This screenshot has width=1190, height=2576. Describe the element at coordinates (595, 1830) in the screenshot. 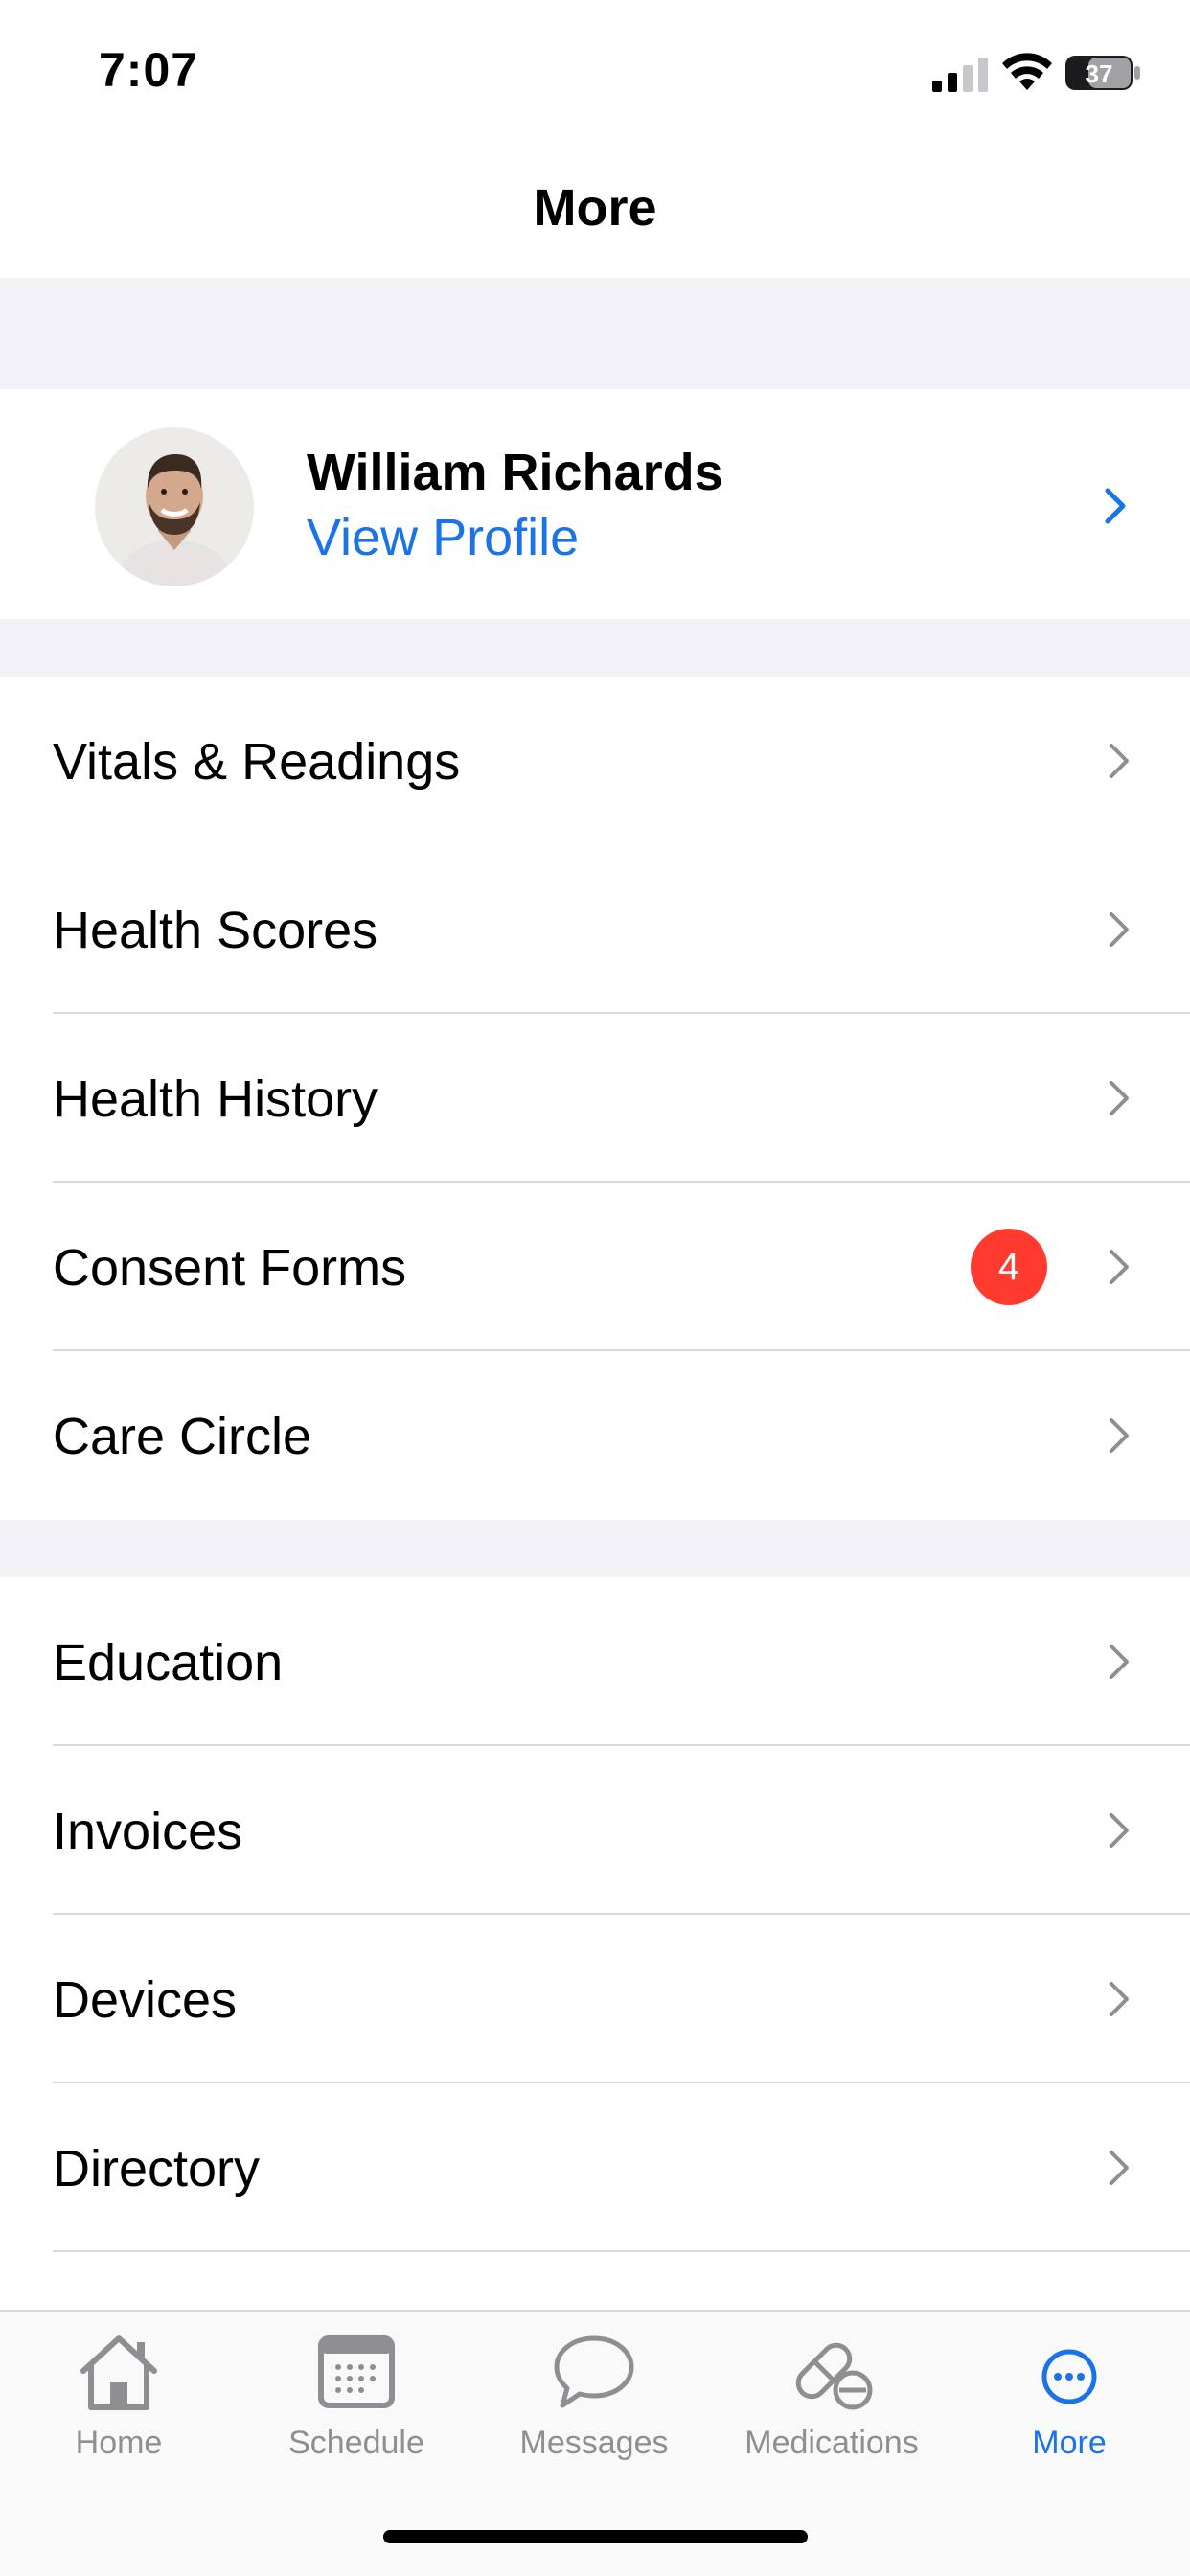

I see `list-item-invoices: Invoices` at that location.